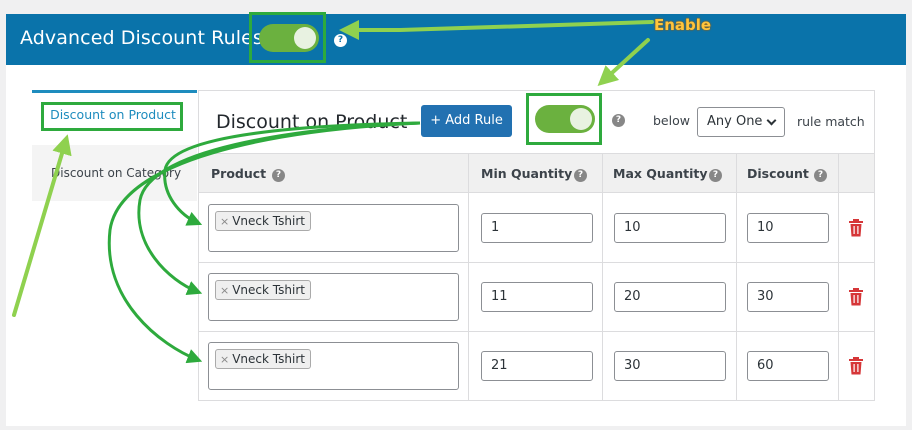  What do you see at coordinates (788, 228) in the screenshot?
I see `discount-input: 10` at bounding box center [788, 228].